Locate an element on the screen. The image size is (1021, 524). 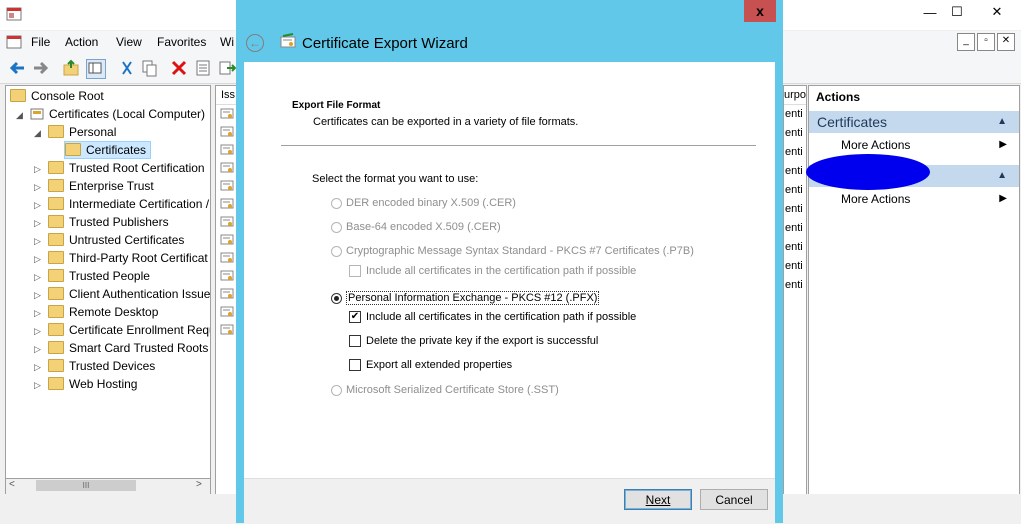
tree-item-store: ▷ Untrusted Certificates is located at coordinates (109, 240).